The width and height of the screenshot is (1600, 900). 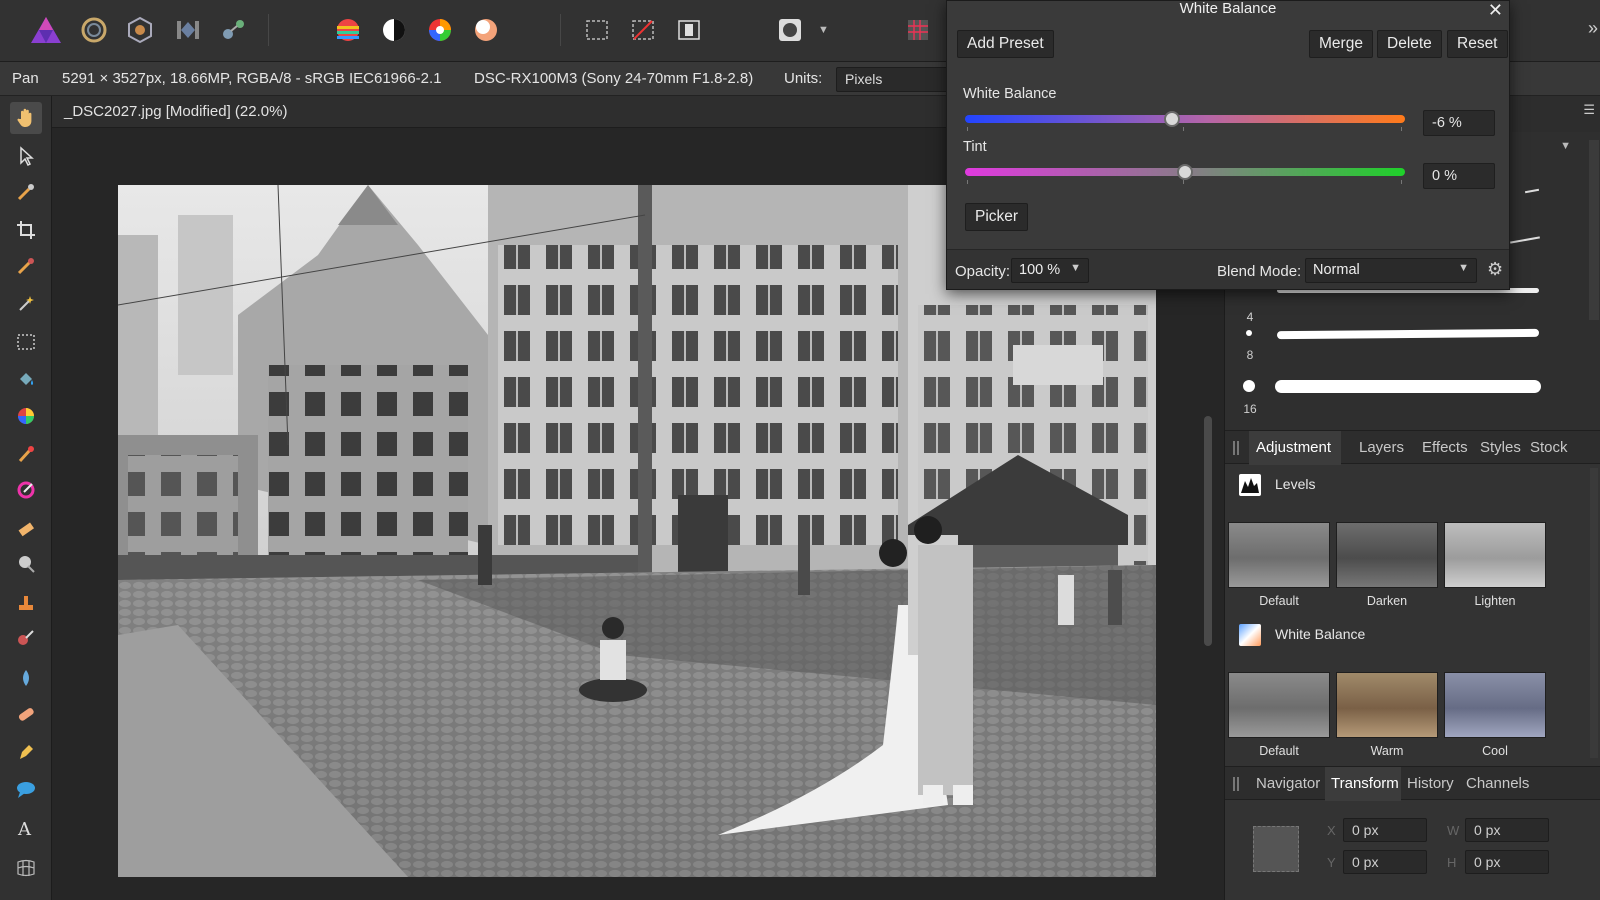 I want to click on delete-button: Delete, so click(x=1409, y=44).